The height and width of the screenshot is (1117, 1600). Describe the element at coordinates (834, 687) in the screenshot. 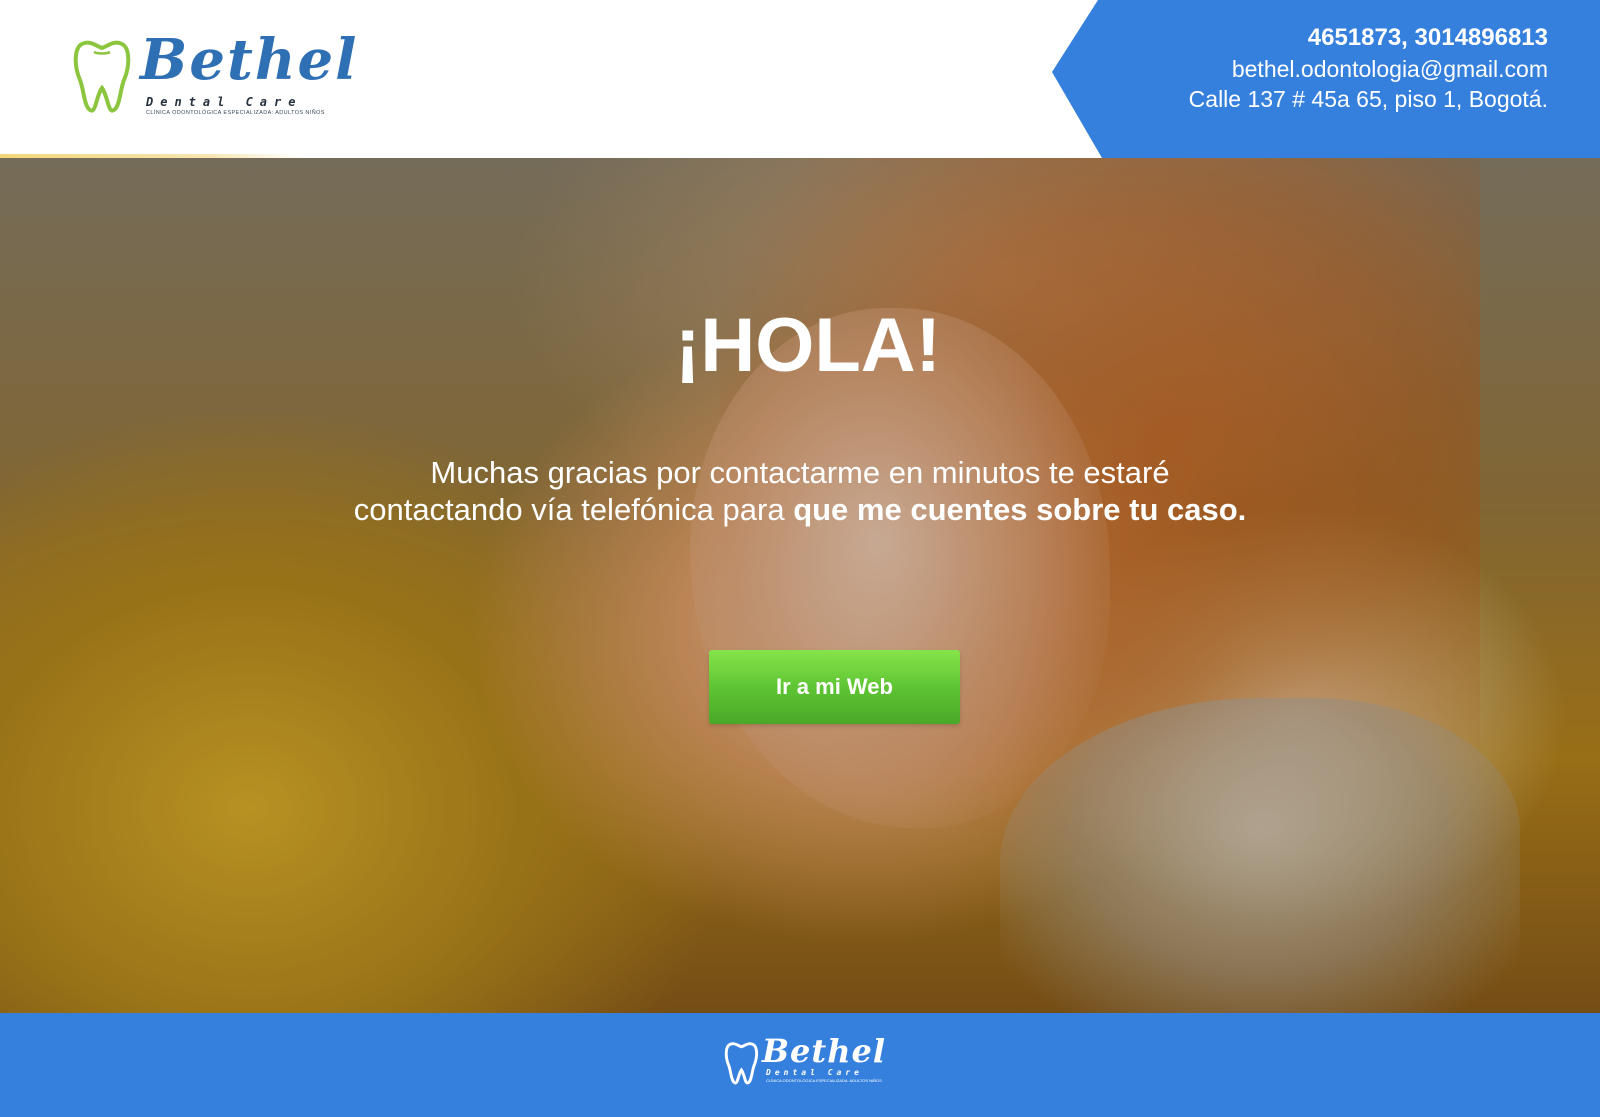

I see `go-to-website-button: Ir a mi Web` at that location.